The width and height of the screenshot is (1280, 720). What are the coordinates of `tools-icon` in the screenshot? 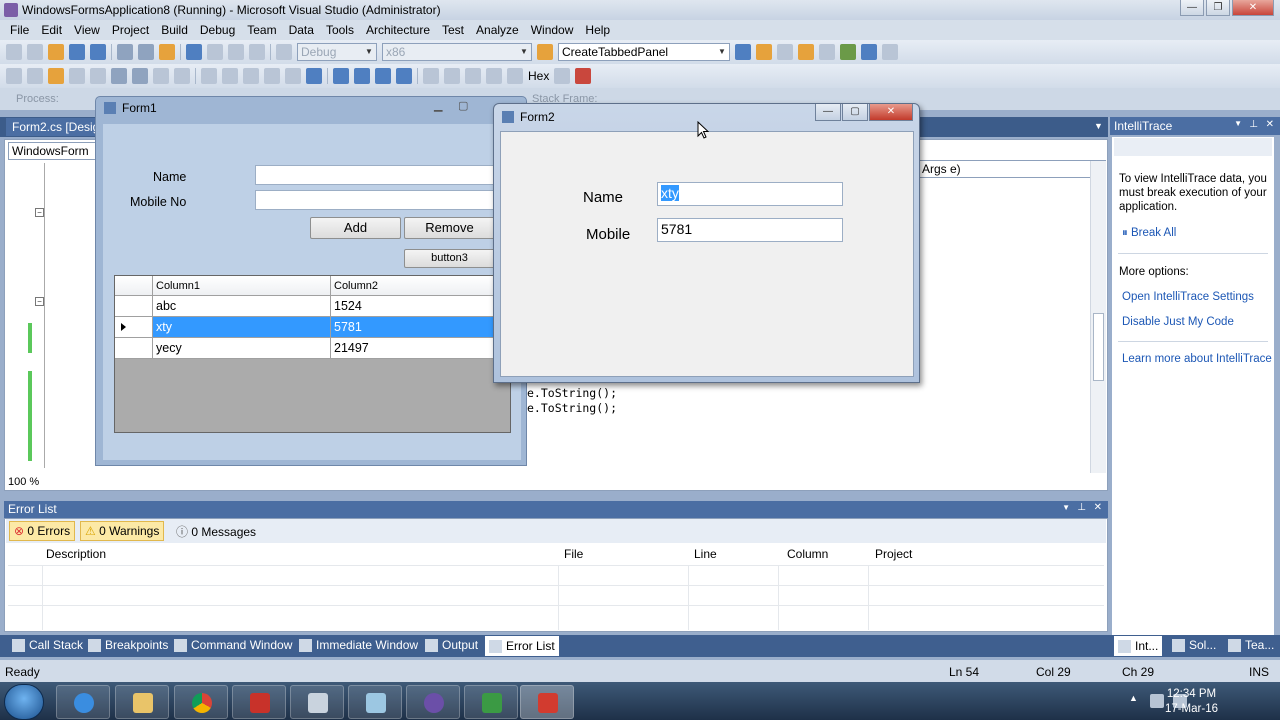 It's located at (827, 52).